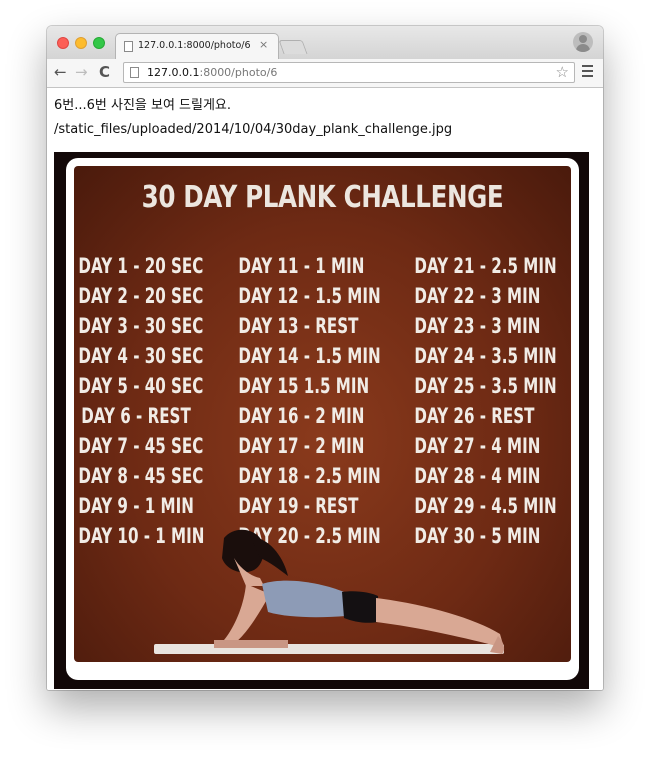  What do you see at coordinates (81, 72) in the screenshot?
I see `forward-arrow-icon: →` at bounding box center [81, 72].